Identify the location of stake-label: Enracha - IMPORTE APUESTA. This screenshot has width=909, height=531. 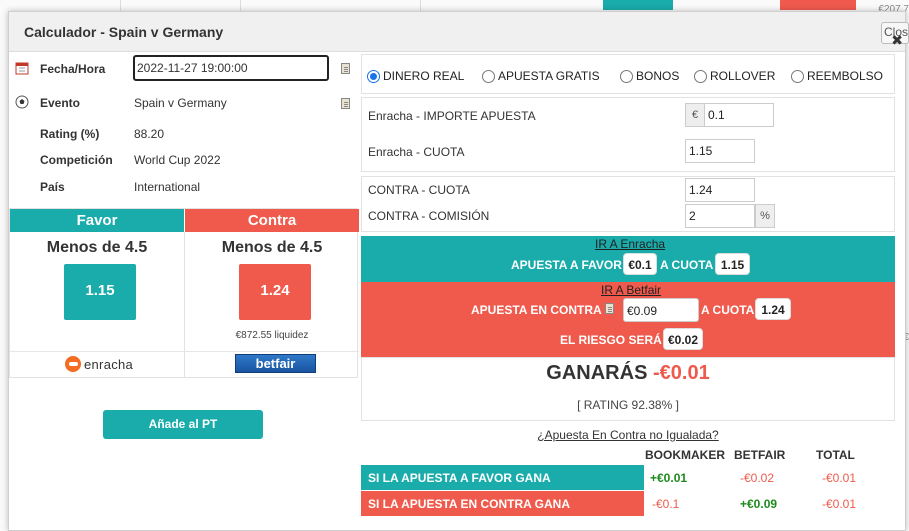
(452, 116).